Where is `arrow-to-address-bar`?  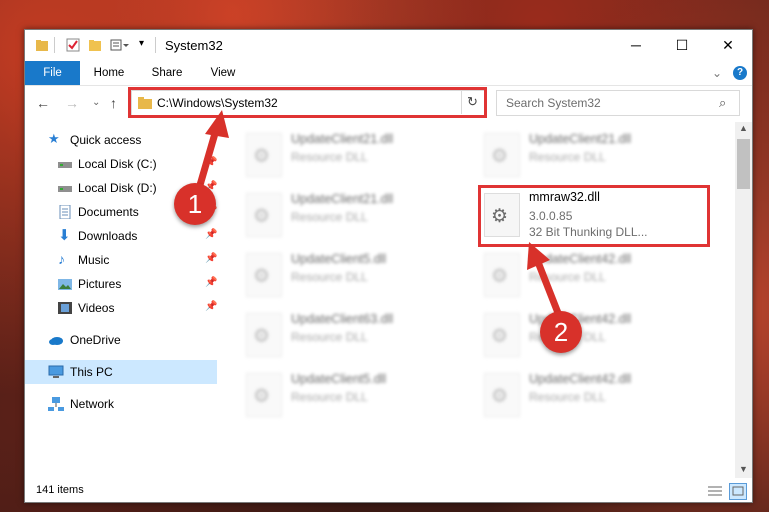 arrow-to-address-bar is located at coordinates (207, 161).